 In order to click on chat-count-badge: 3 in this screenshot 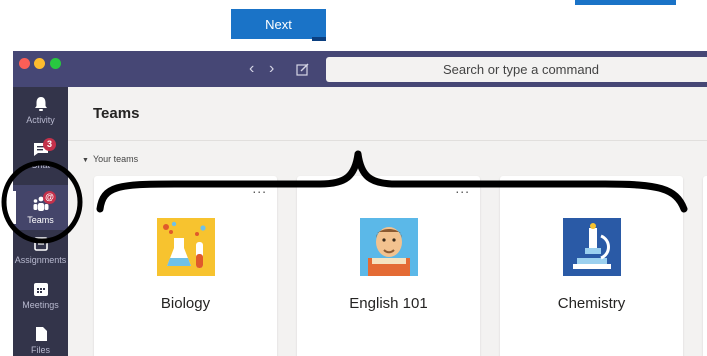, I will do `click(49, 144)`.